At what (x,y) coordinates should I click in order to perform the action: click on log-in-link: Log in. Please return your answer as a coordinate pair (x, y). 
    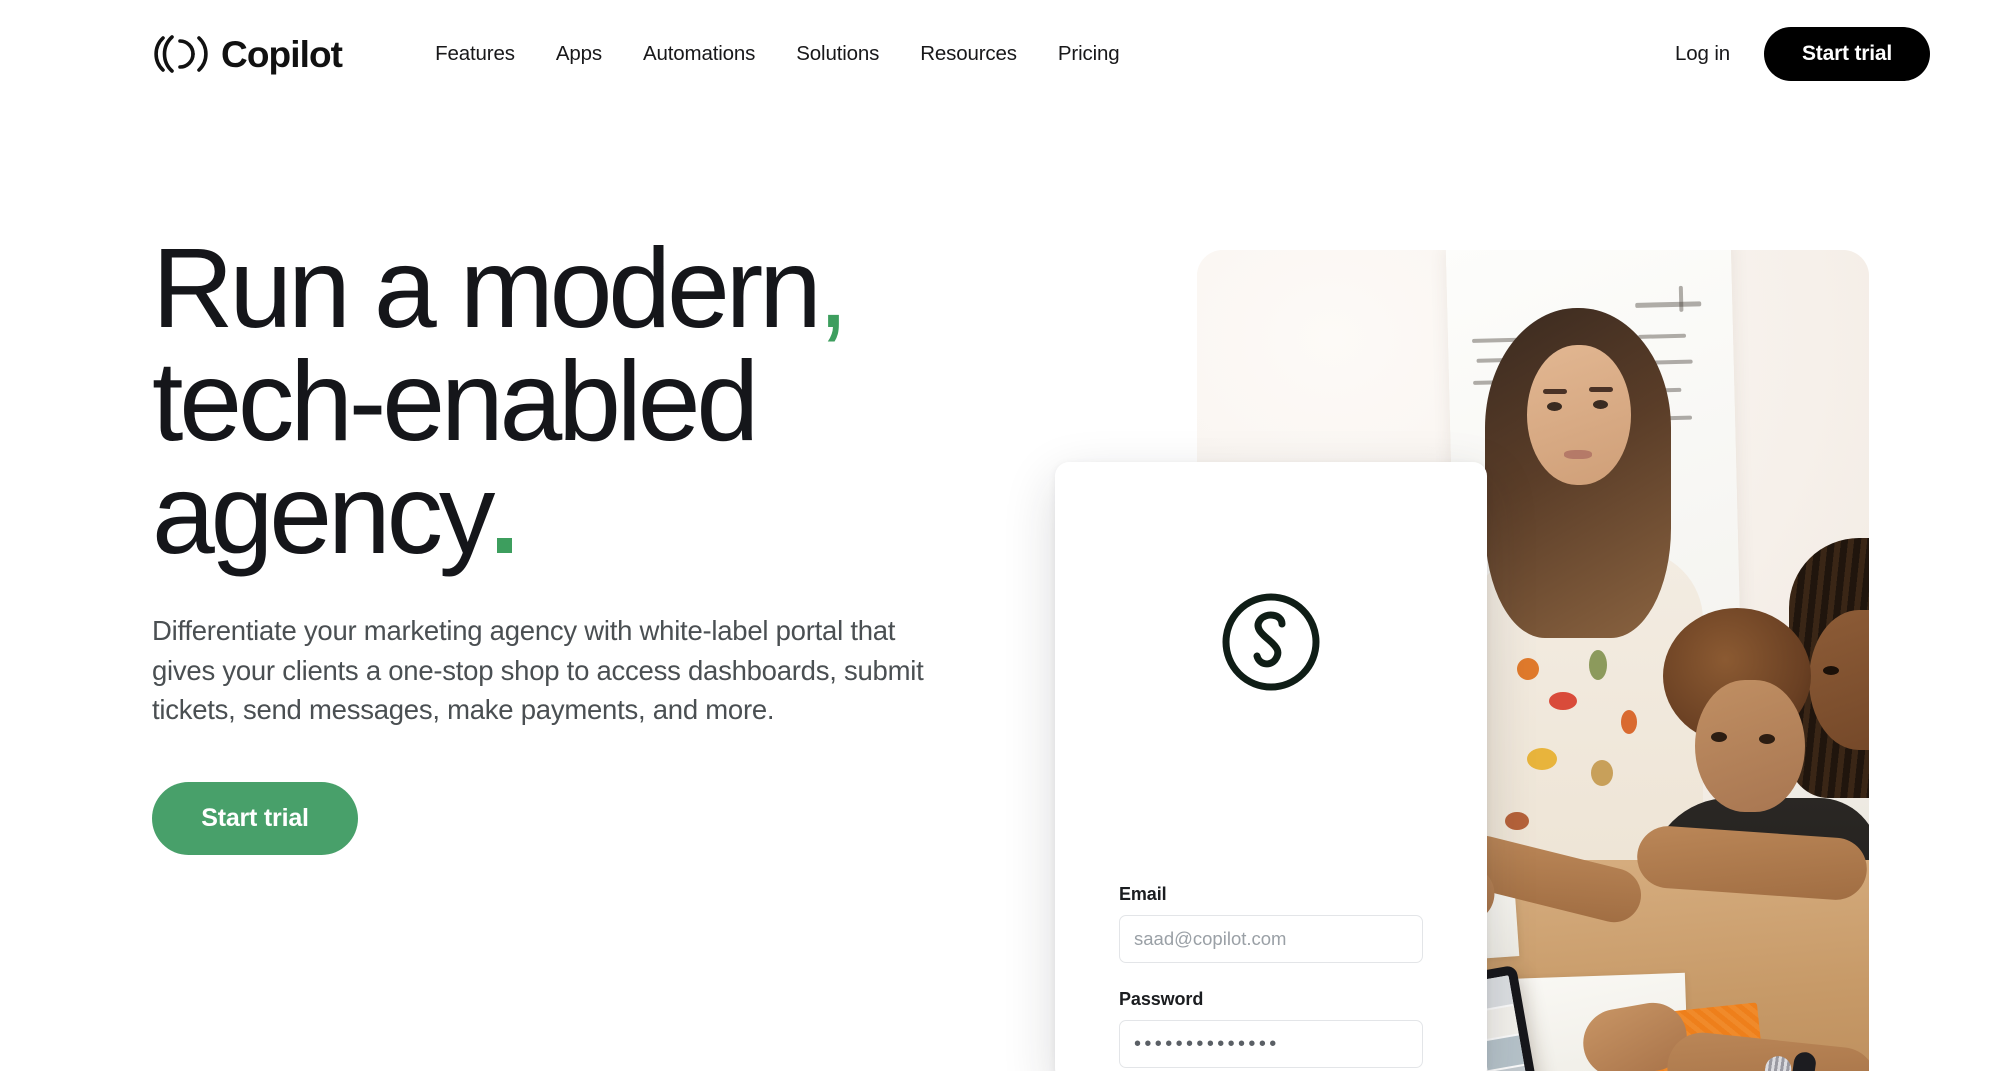
    Looking at the image, I should click on (1702, 54).